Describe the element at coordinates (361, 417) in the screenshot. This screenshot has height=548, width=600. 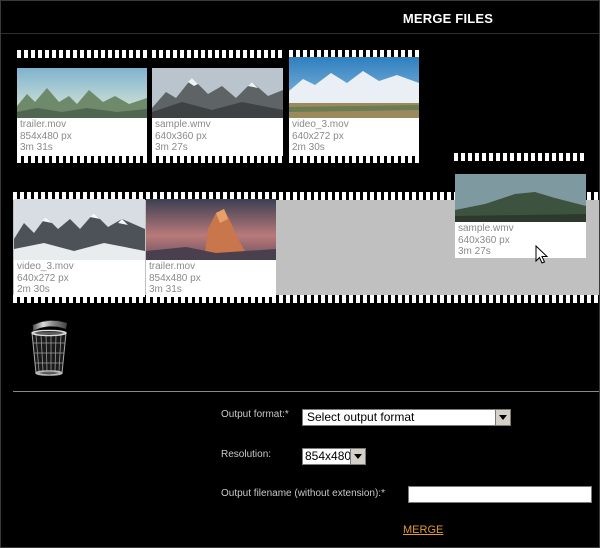
I see `output-format-value: Select output format` at that location.